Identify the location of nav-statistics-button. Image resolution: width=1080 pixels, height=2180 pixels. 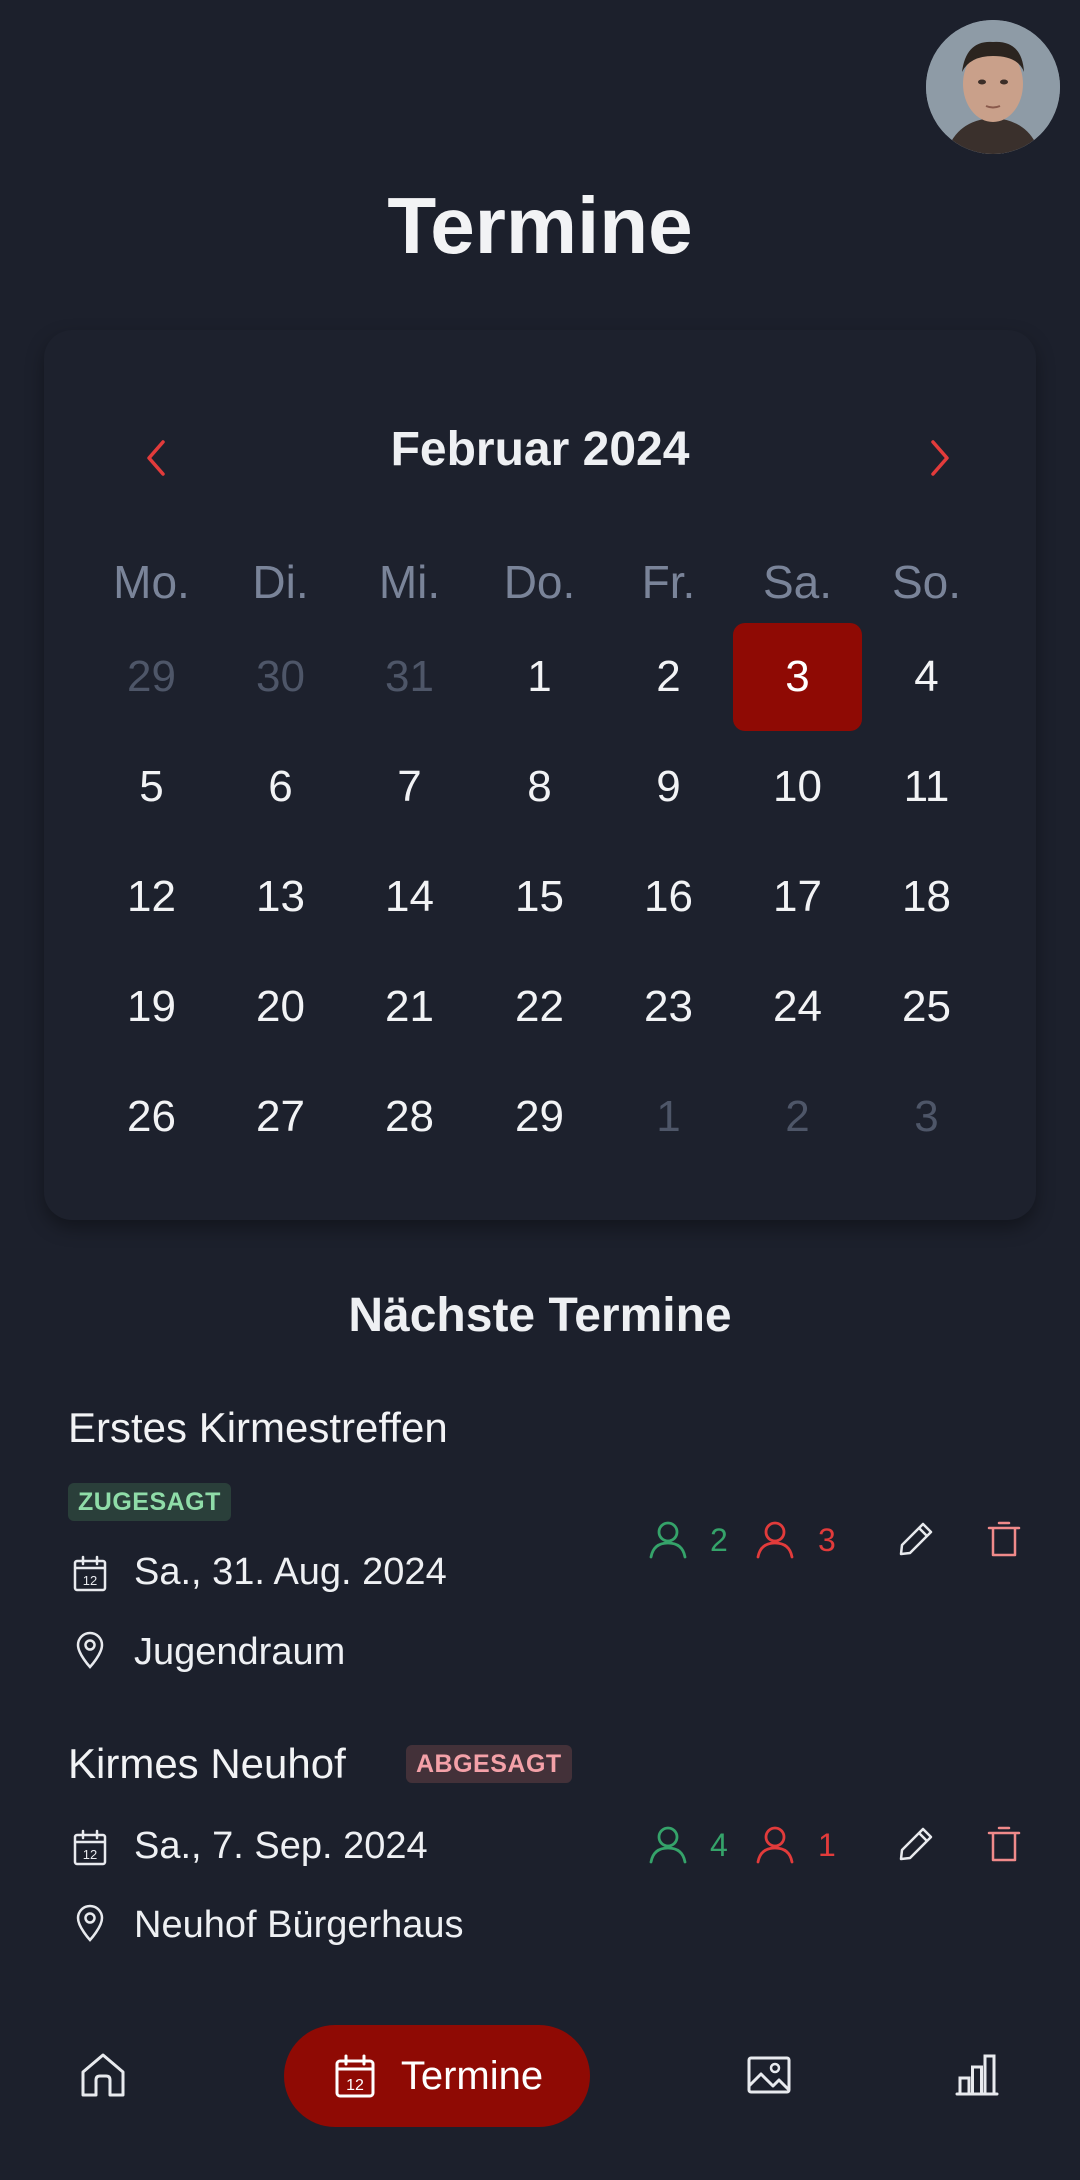
(977, 2075).